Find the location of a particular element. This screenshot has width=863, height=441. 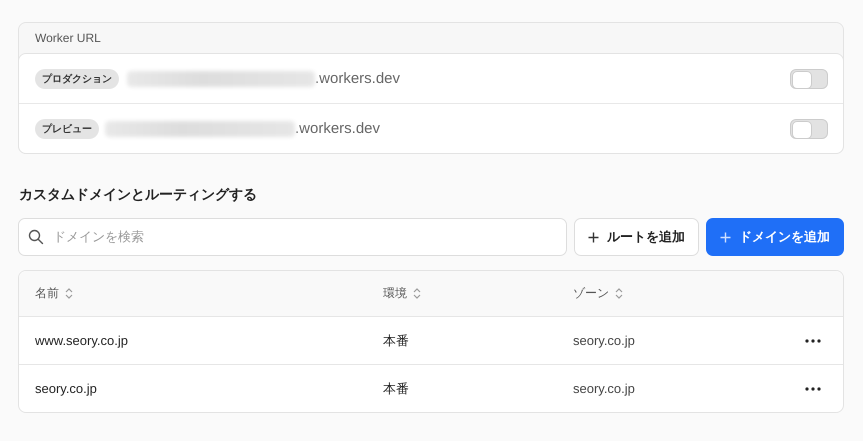

table-cell: www.seory.co.jp is located at coordinates (81, 340).